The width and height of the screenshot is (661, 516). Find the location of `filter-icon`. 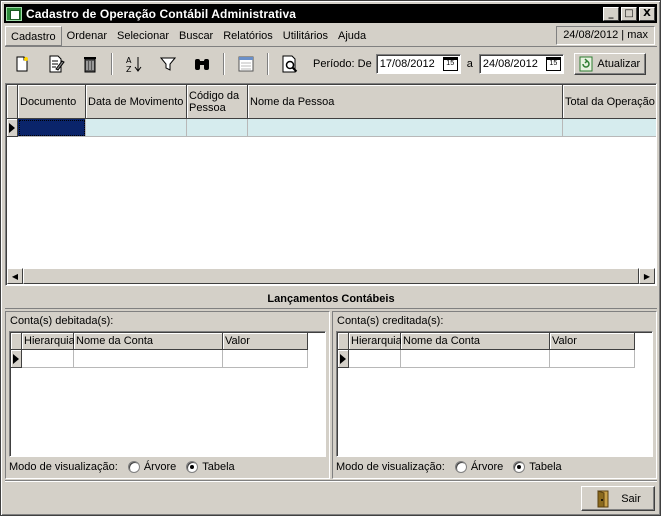

filter-icon is located at coordinates (168, 64).